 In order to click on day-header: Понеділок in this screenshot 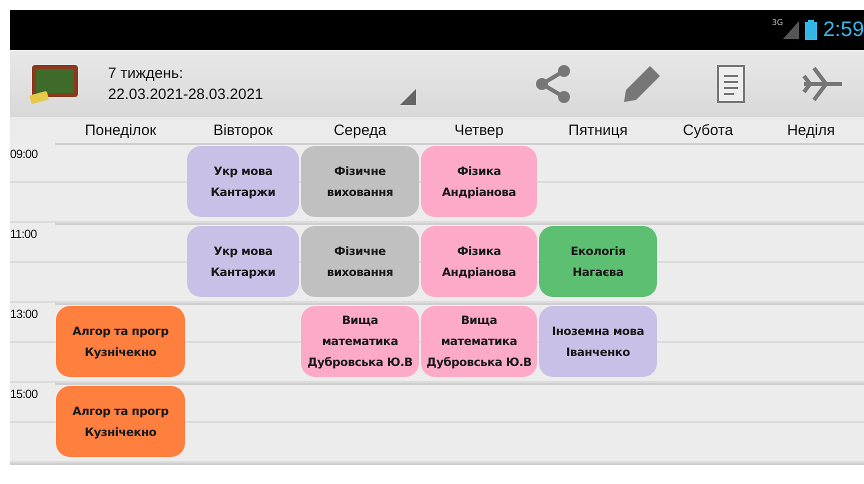, I will do `click(121, 130)`.